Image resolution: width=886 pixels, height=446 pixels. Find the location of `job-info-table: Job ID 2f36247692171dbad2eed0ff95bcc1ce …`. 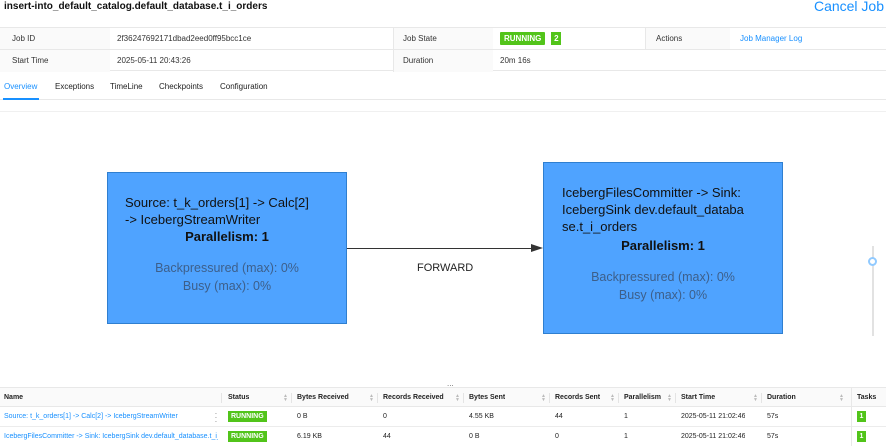

job-info-table: Job ID 2f36247692171dbad2eed0ff95bcc1ce … is located at coordinates (443, 49).